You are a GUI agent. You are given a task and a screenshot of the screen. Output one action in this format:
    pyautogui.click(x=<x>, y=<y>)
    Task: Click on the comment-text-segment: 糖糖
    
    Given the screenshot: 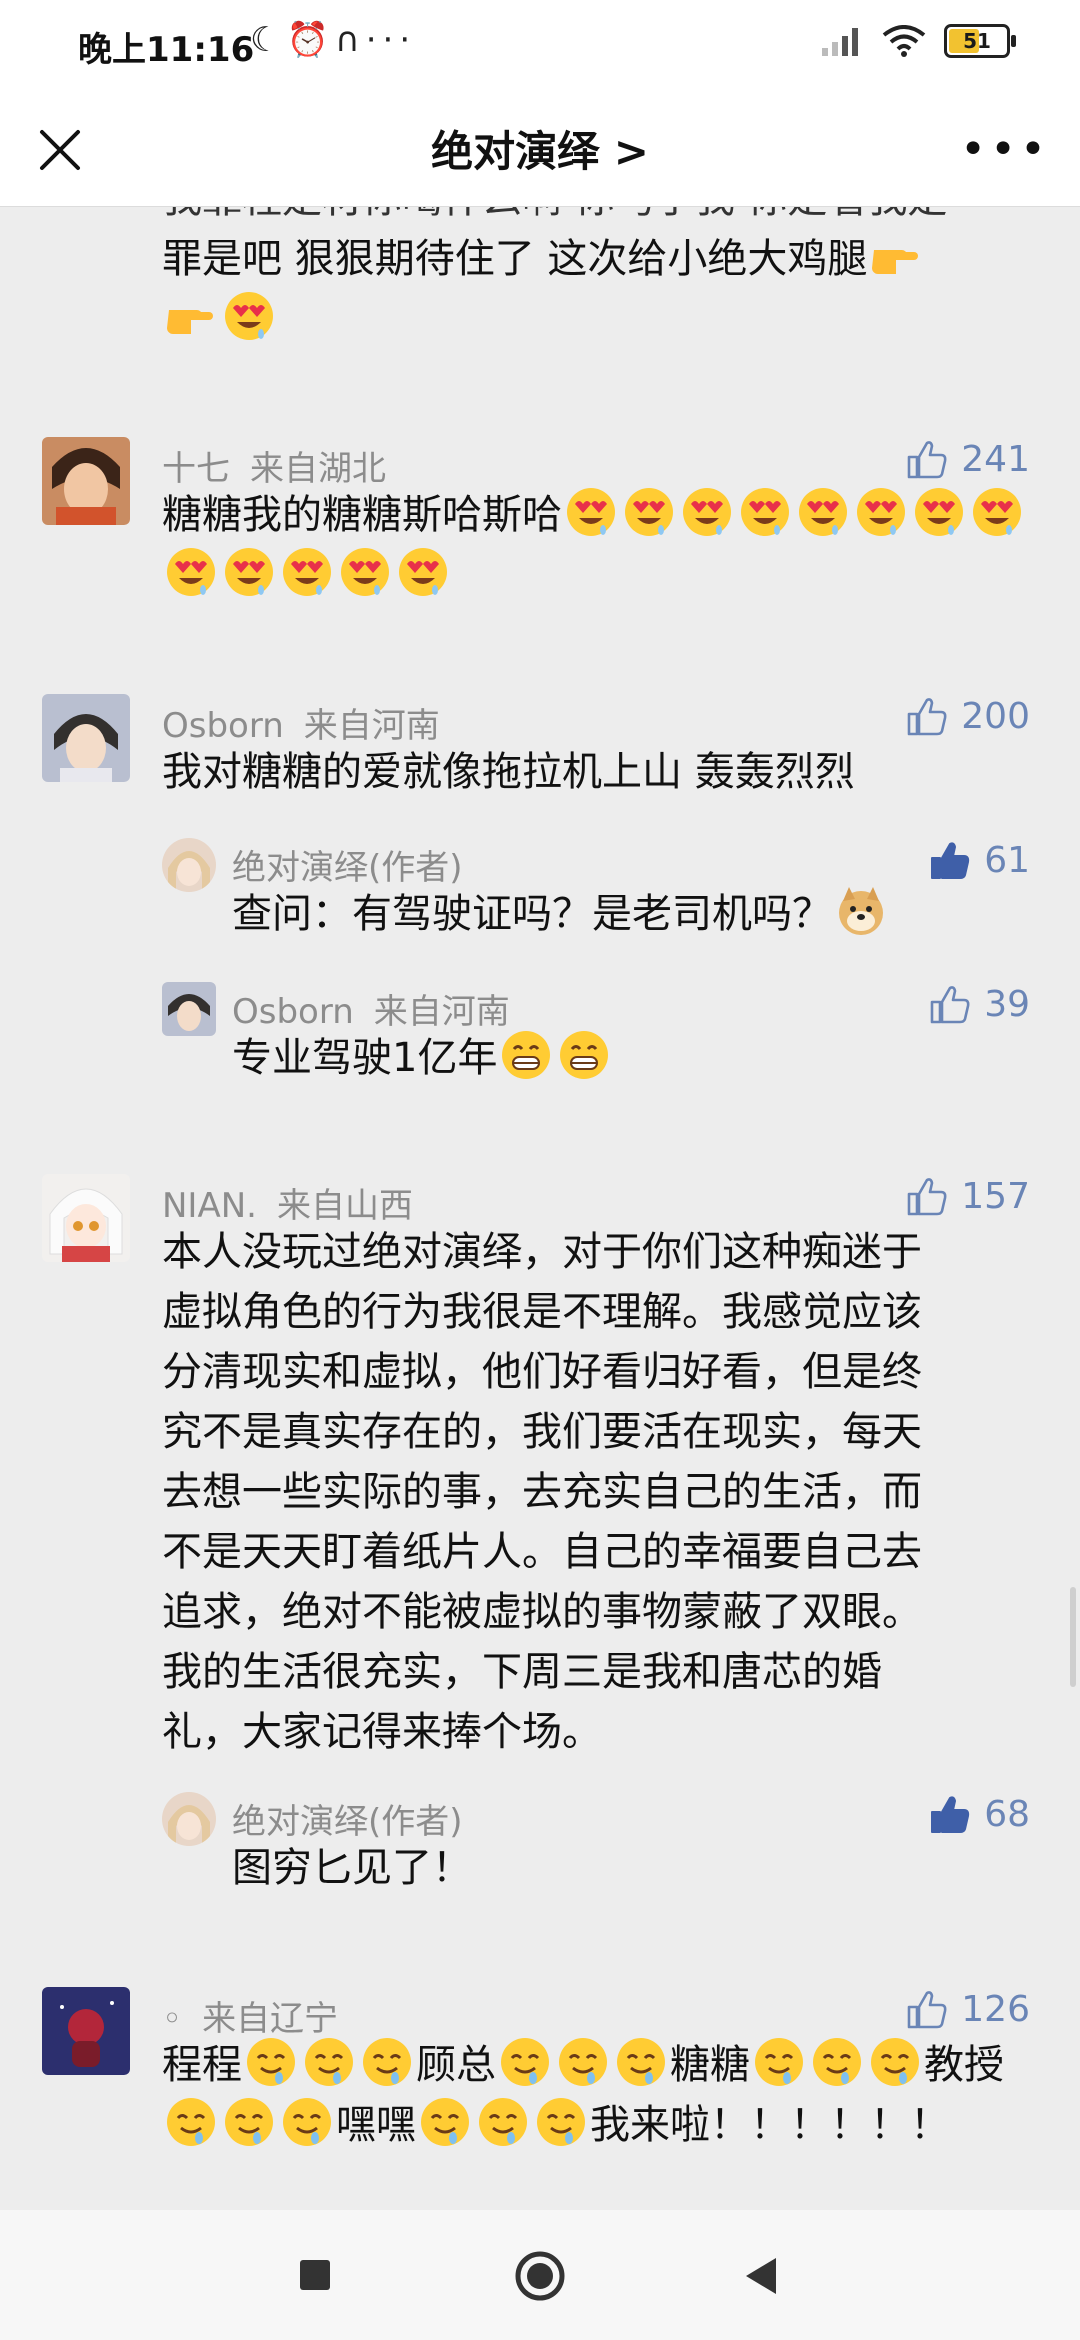 What is the action you would take?
    pyautogui.click(x=710, y=2065)
    